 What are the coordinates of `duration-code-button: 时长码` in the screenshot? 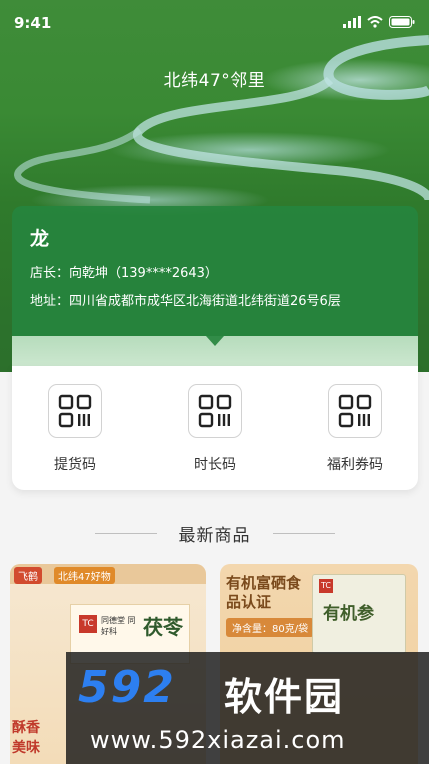 It's located at (215, 428).